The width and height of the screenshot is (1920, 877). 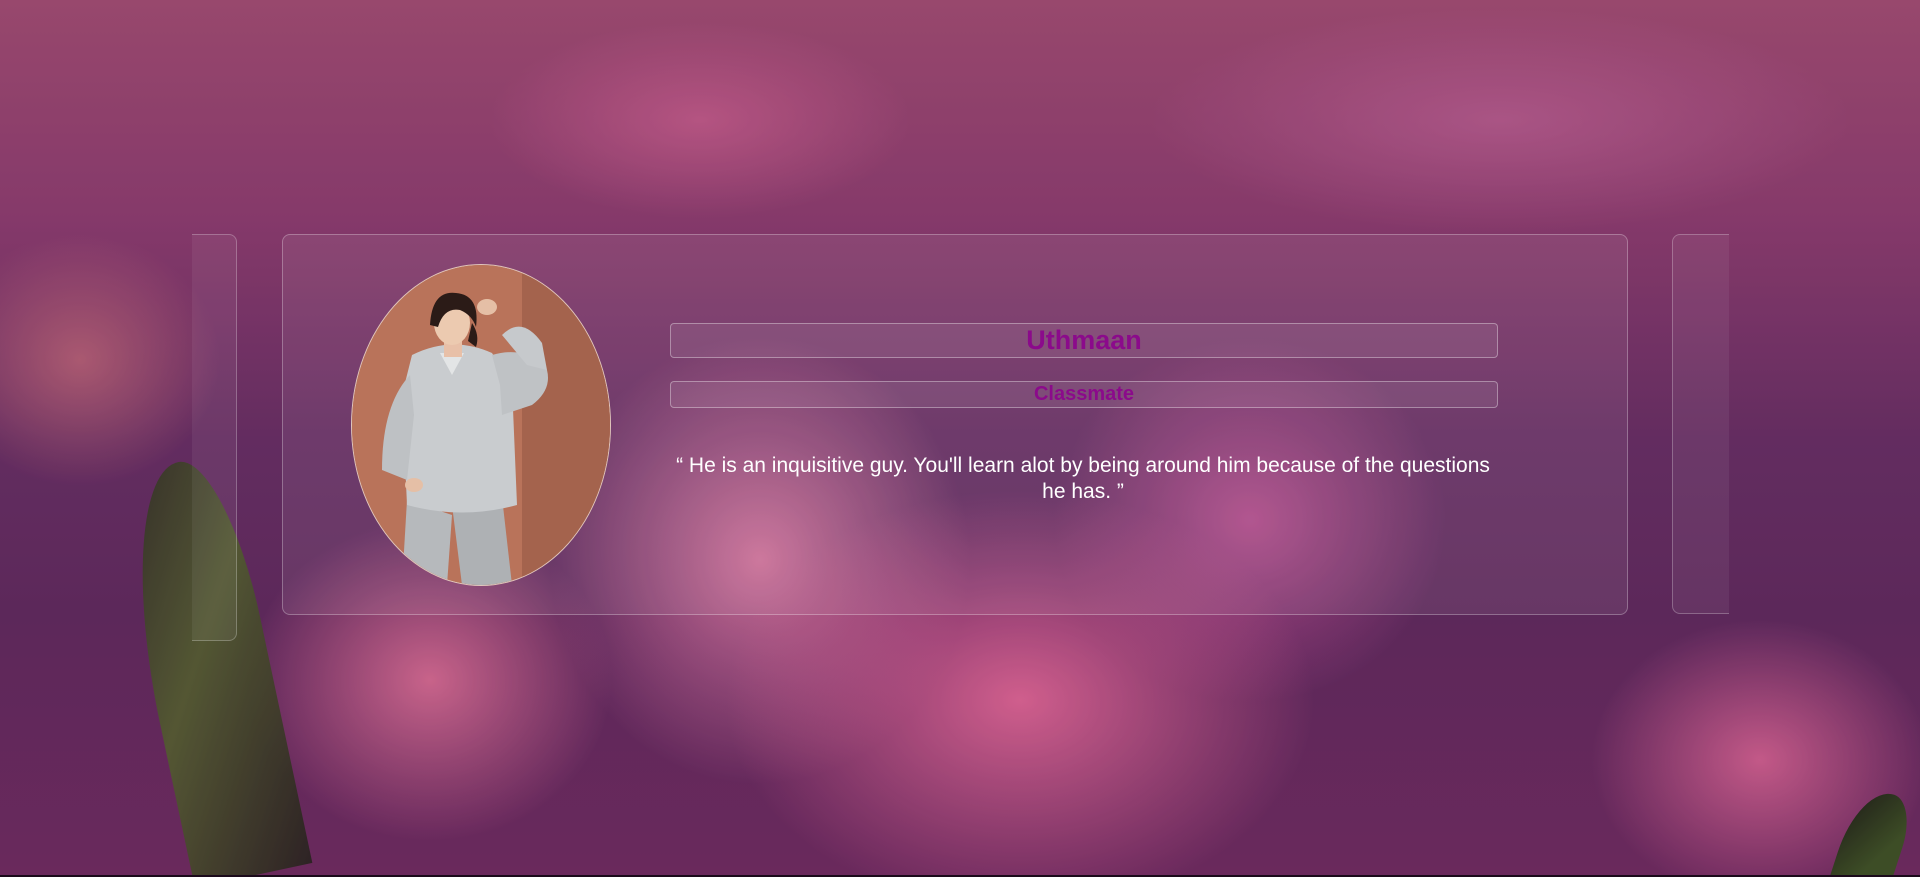 I want to click on previous-testimonial-card, so click(x=214, y=437).